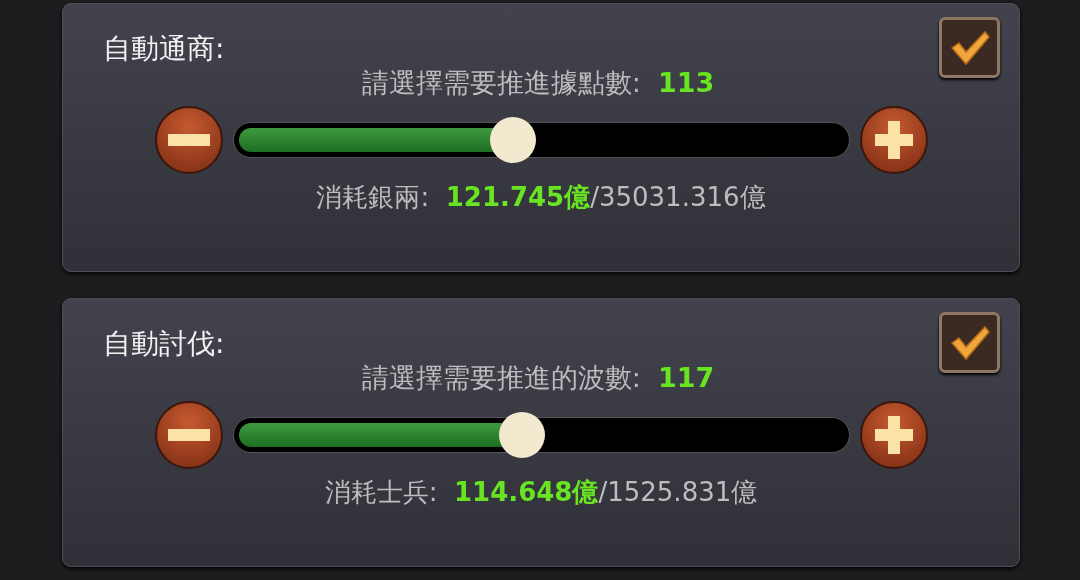 This screenshot has height=580, width=1080. Describe the element at coordinates (381, 492) in the screenshot. I see `cost-label: 消耗士兵:` at that location.